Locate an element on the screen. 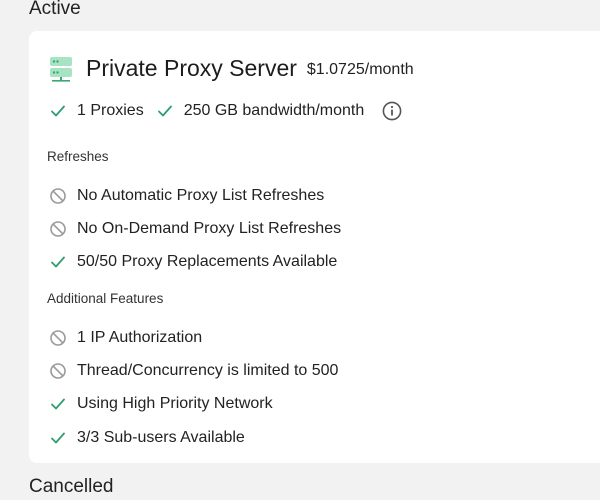 The height and width of the screenshot is (500, 600). summary-label-proxies: 1 Proxies is located at coordinates (110, 110).